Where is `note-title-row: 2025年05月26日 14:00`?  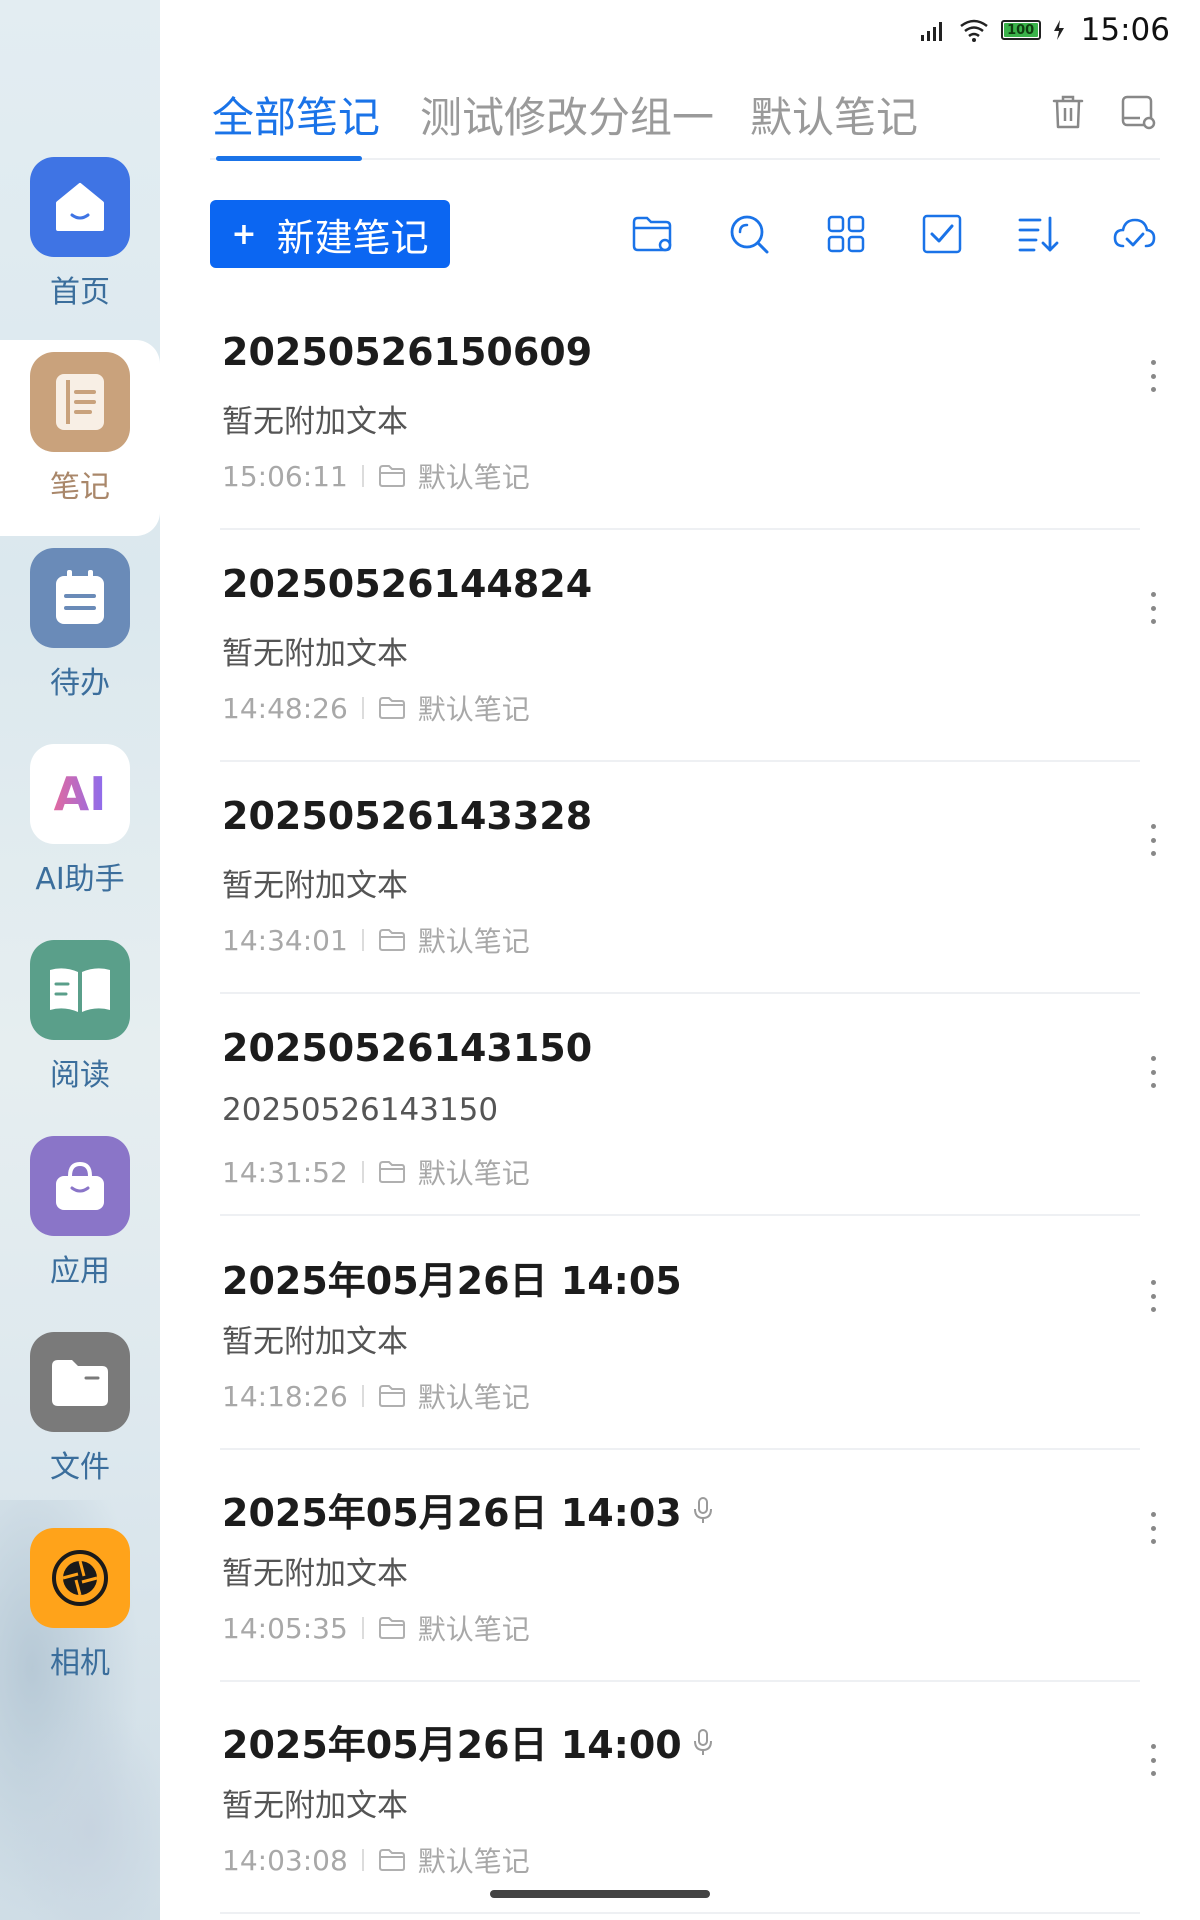
note-title-row: 2025年05月26日 14:00 is located at coordinates (468, 1741).